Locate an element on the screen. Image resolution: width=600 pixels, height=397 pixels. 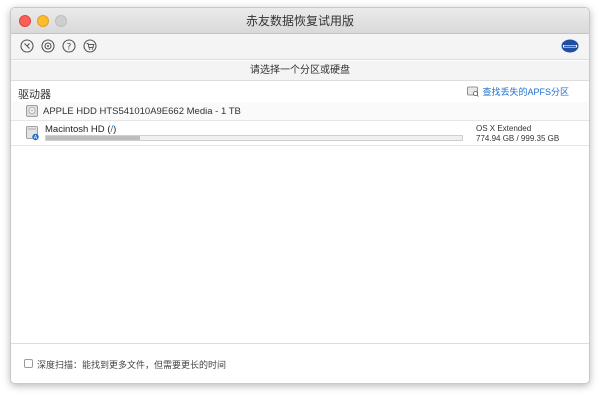
hard-disk-icon is located at coordinates (32, 111).